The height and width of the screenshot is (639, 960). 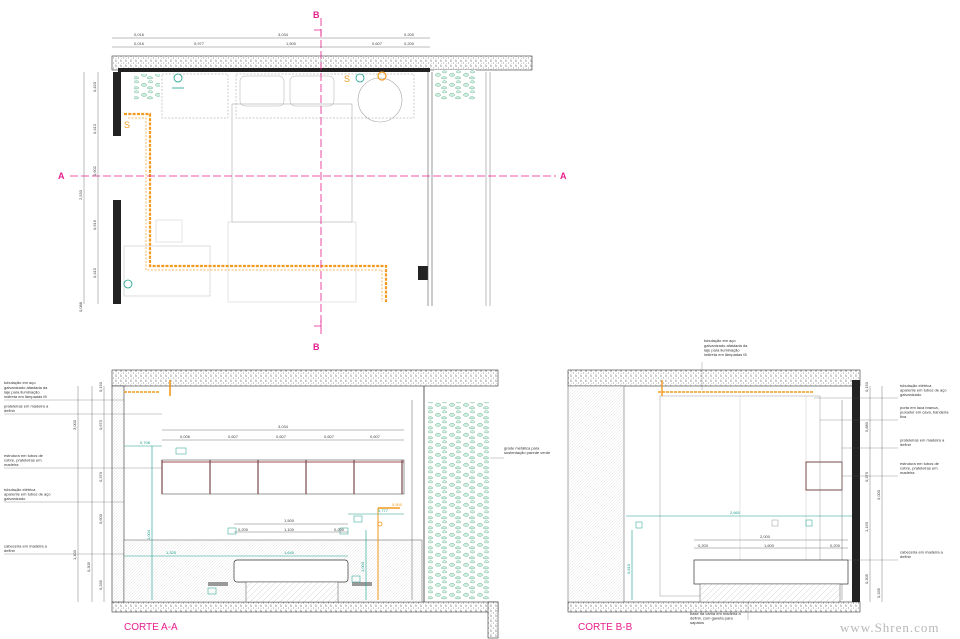 I want to click on aa-vdim-5: 1,400, so click(x=74, y=554).